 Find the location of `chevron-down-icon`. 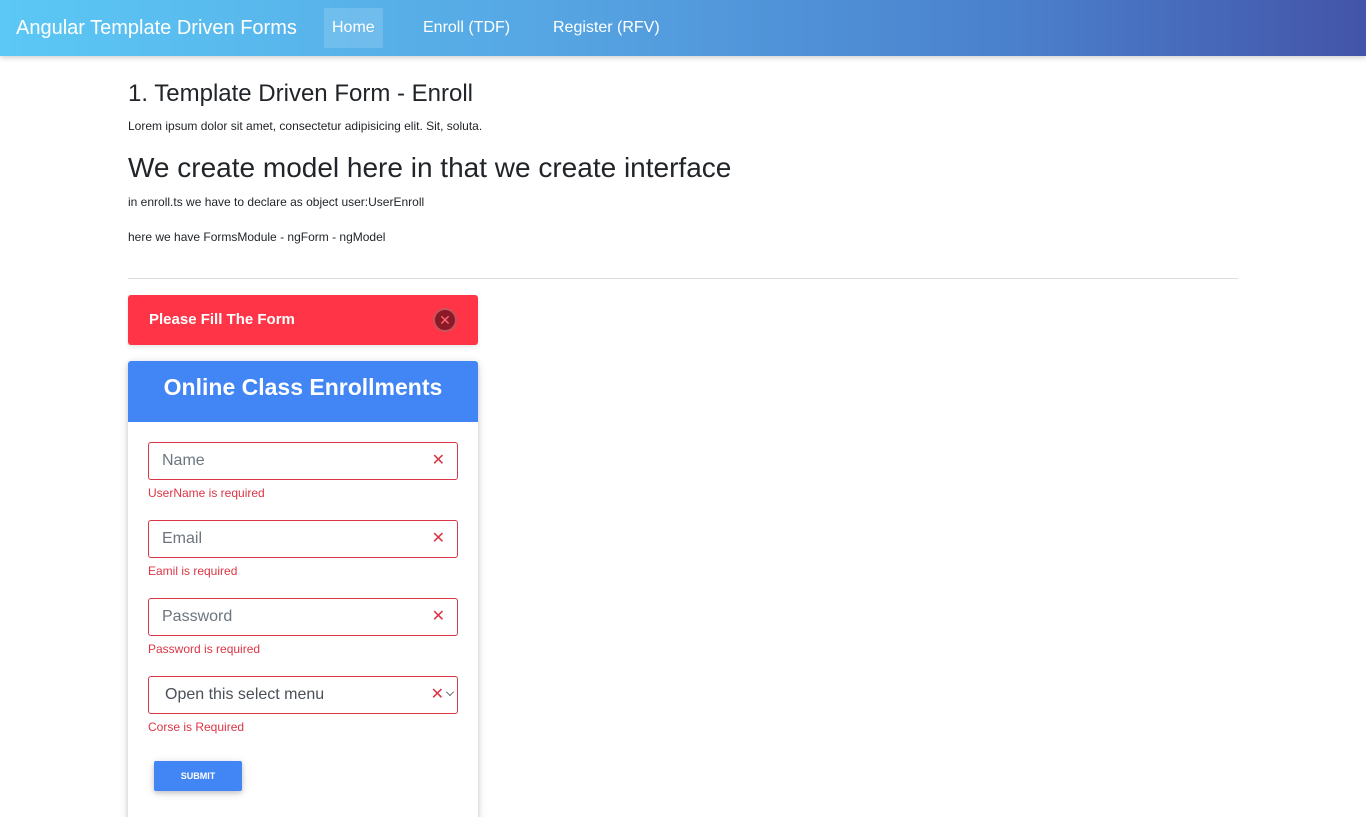

chevron-down-icon is located at coordinates (450, 692).